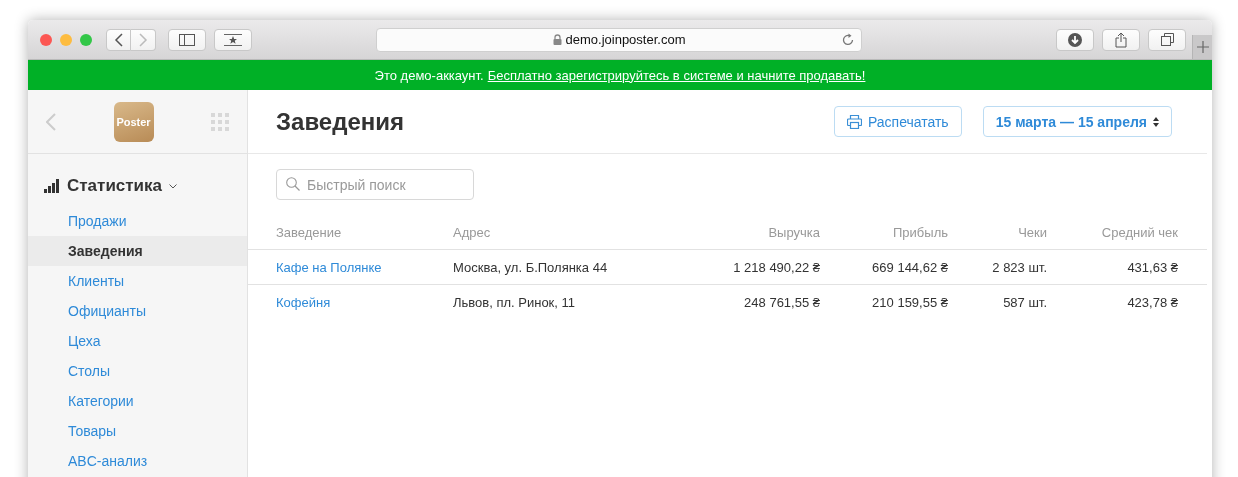  I want to click on venue-link: Кафе на Полянке, so click(329, 267).